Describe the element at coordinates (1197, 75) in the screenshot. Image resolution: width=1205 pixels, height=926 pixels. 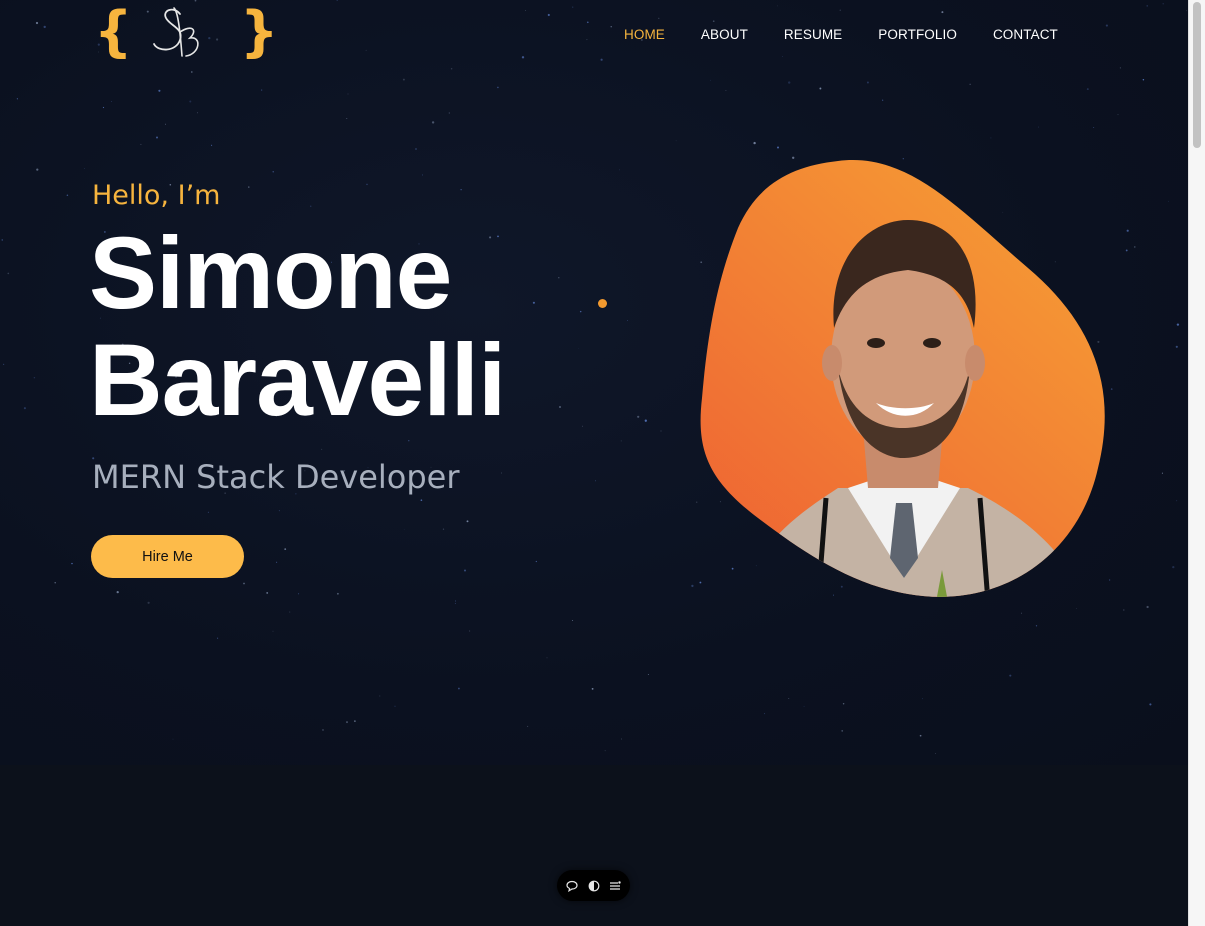
I see `scrollbar-thumb` at that location.